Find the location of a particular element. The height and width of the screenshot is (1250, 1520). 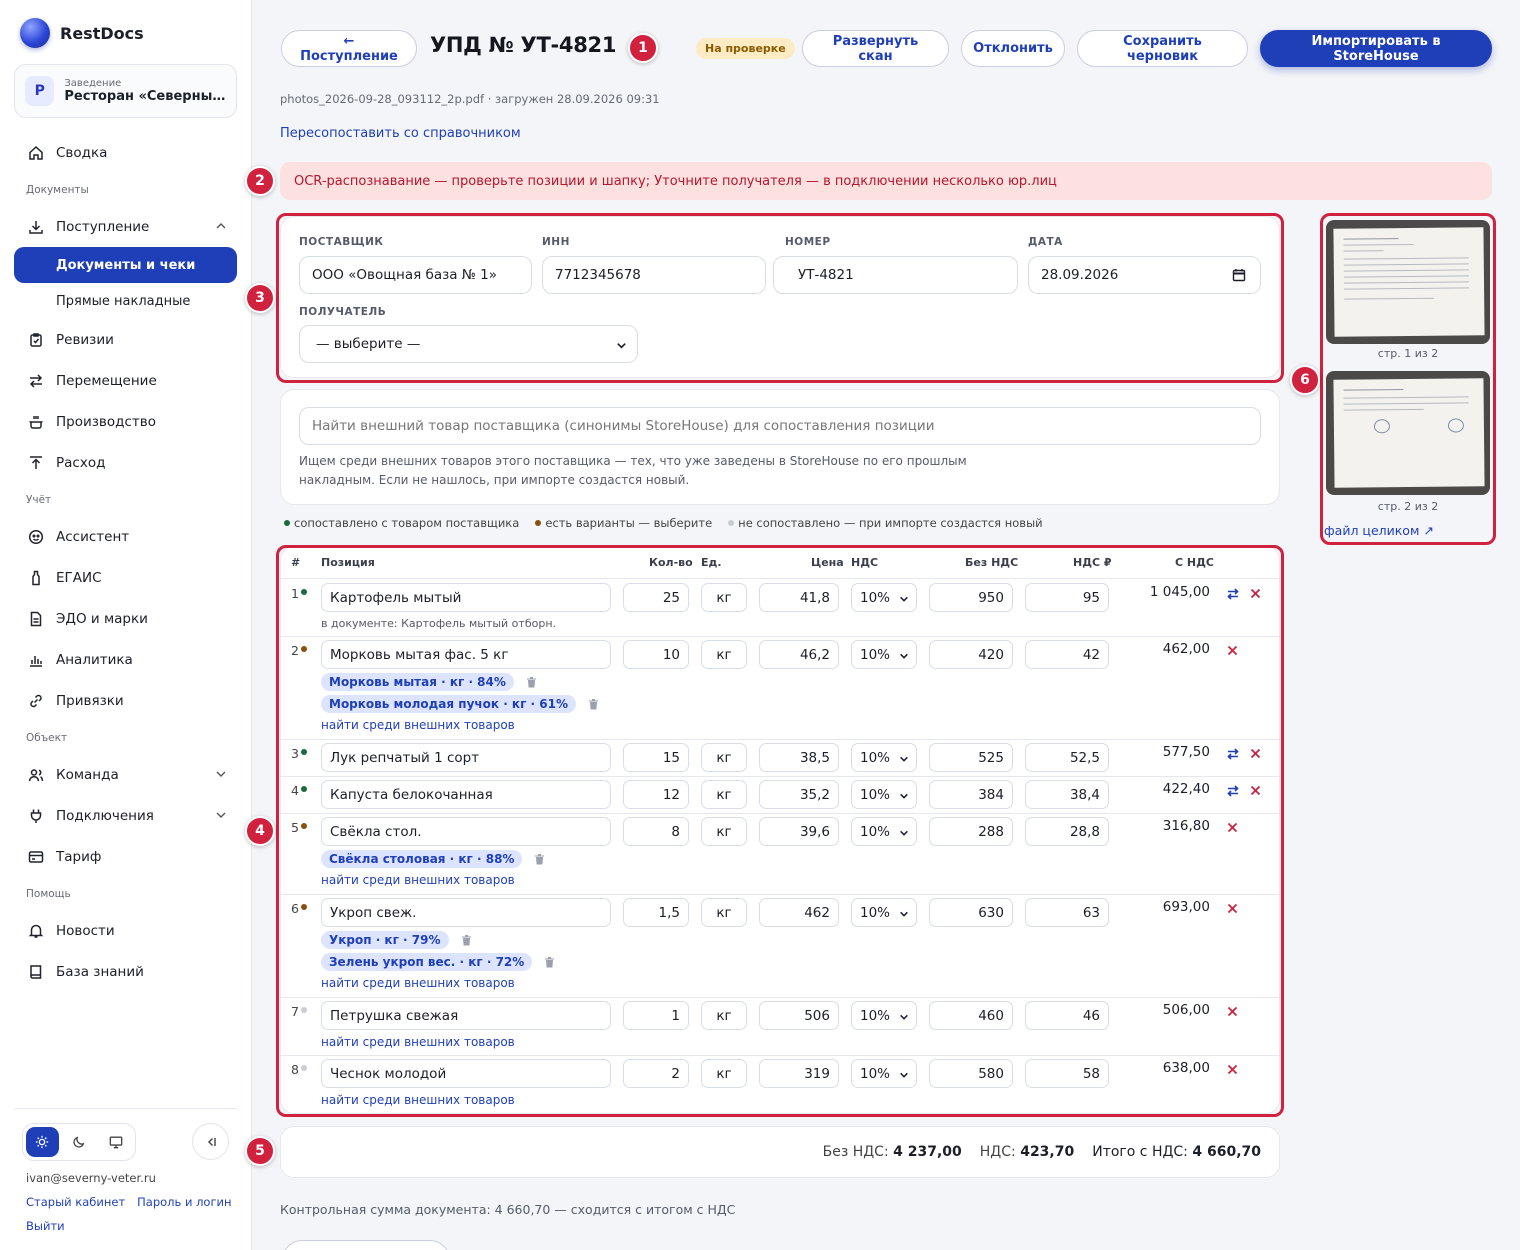

novat-input: 460 is located at coordinates (971, 1015).